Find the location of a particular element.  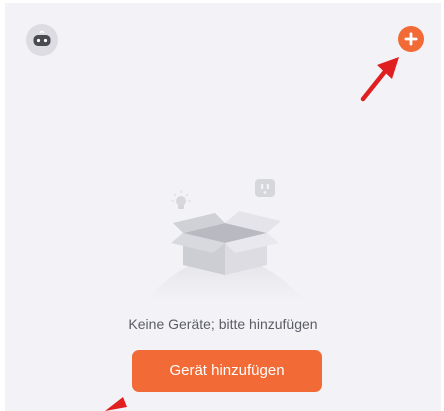

profile-avatar is located at coordinates (42, 40).